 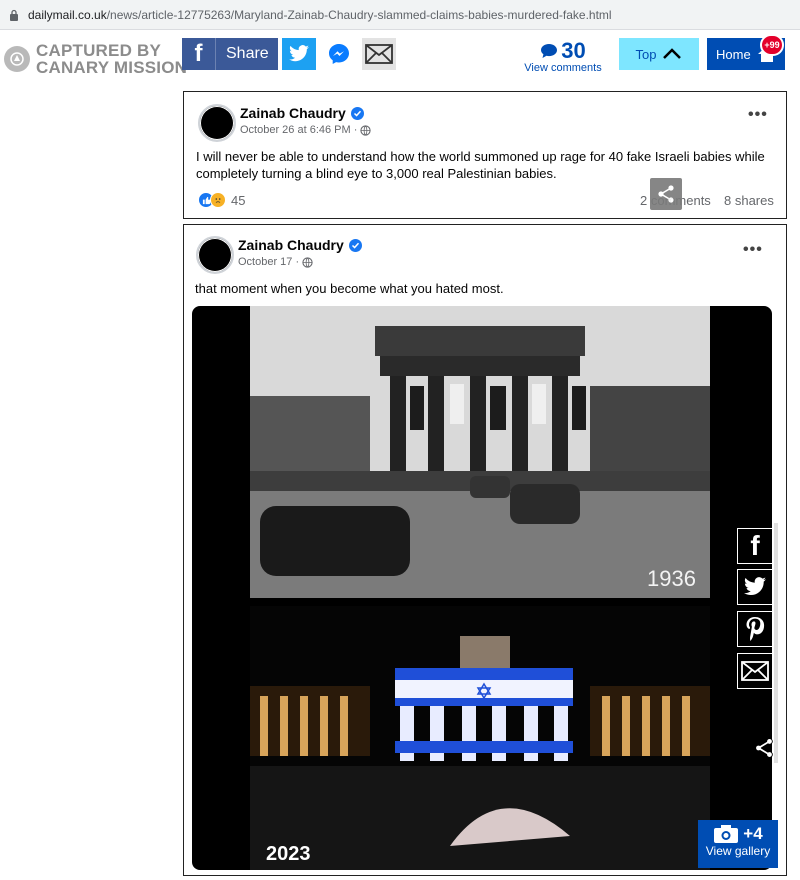 I want to click on post-timestamp: October 26 at 6:46 PM ·, so click(x=306, y=130).